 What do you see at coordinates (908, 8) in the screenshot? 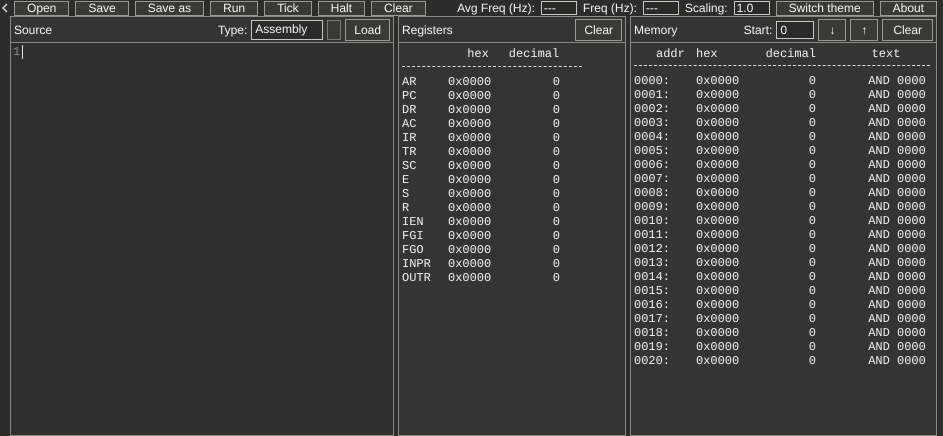
I see `toolbar-button: About` at bounding box center [908, 8].